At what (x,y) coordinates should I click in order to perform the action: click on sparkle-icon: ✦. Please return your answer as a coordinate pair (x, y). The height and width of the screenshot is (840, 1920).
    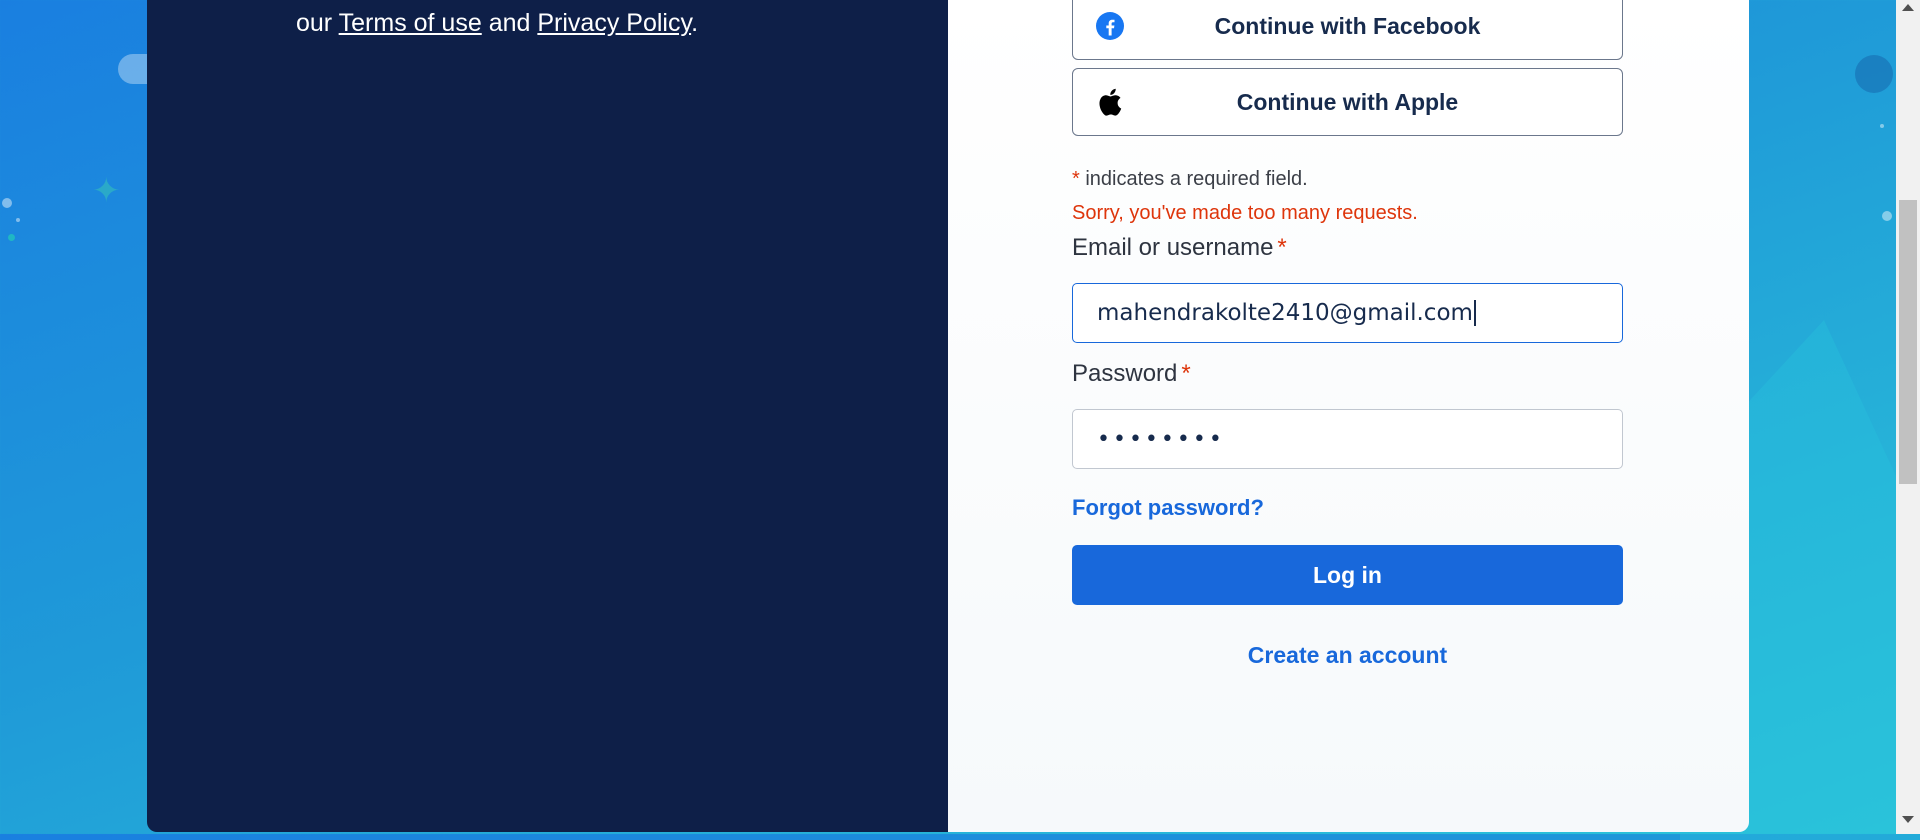
    Looking at the image, I should click on (106, 191).